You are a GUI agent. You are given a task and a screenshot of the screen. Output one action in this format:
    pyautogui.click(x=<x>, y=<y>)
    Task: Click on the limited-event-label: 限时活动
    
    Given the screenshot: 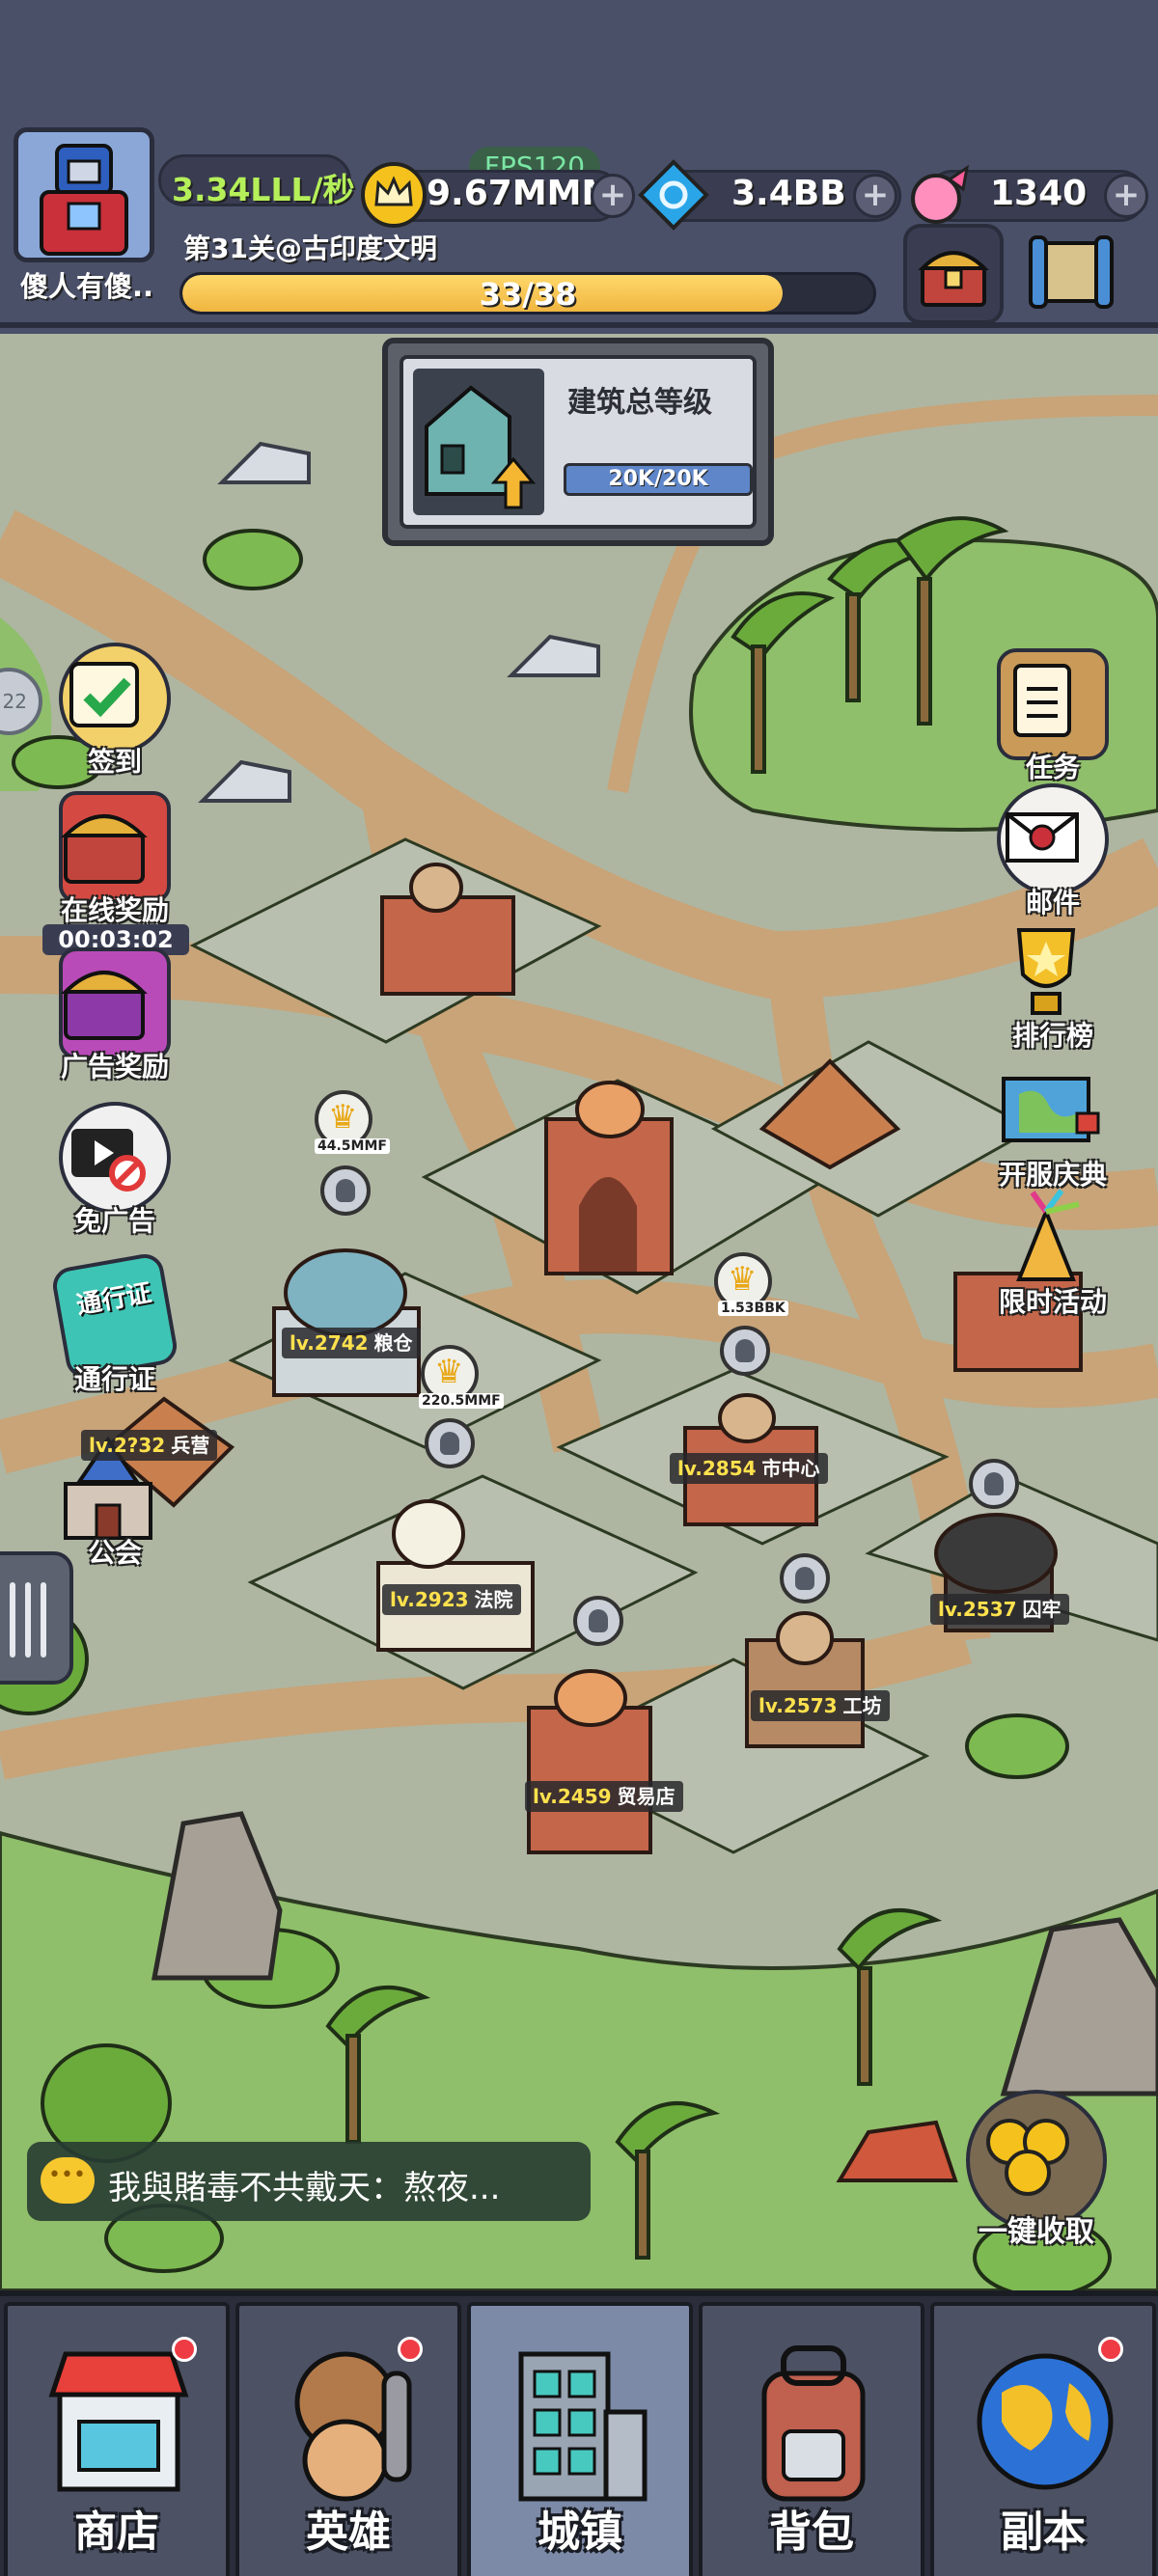 What is the action you would take?
    pyautogui.click(x=1052, y=1302)
    